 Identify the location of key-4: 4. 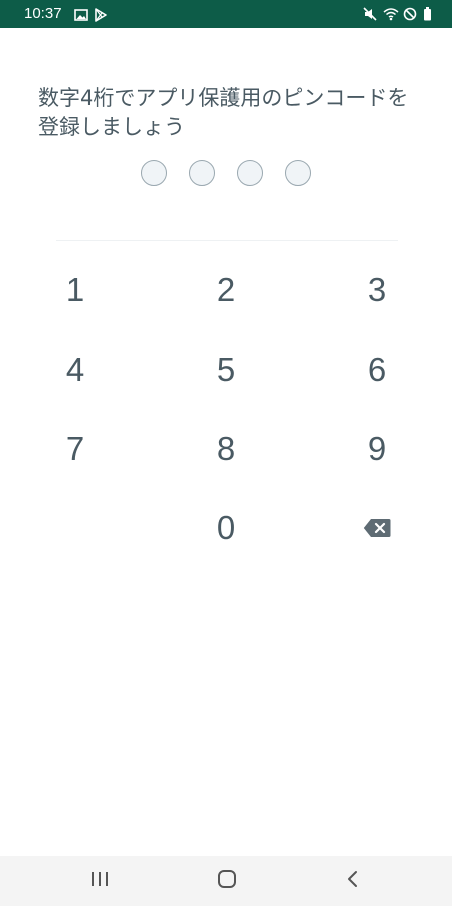
(75, 370).